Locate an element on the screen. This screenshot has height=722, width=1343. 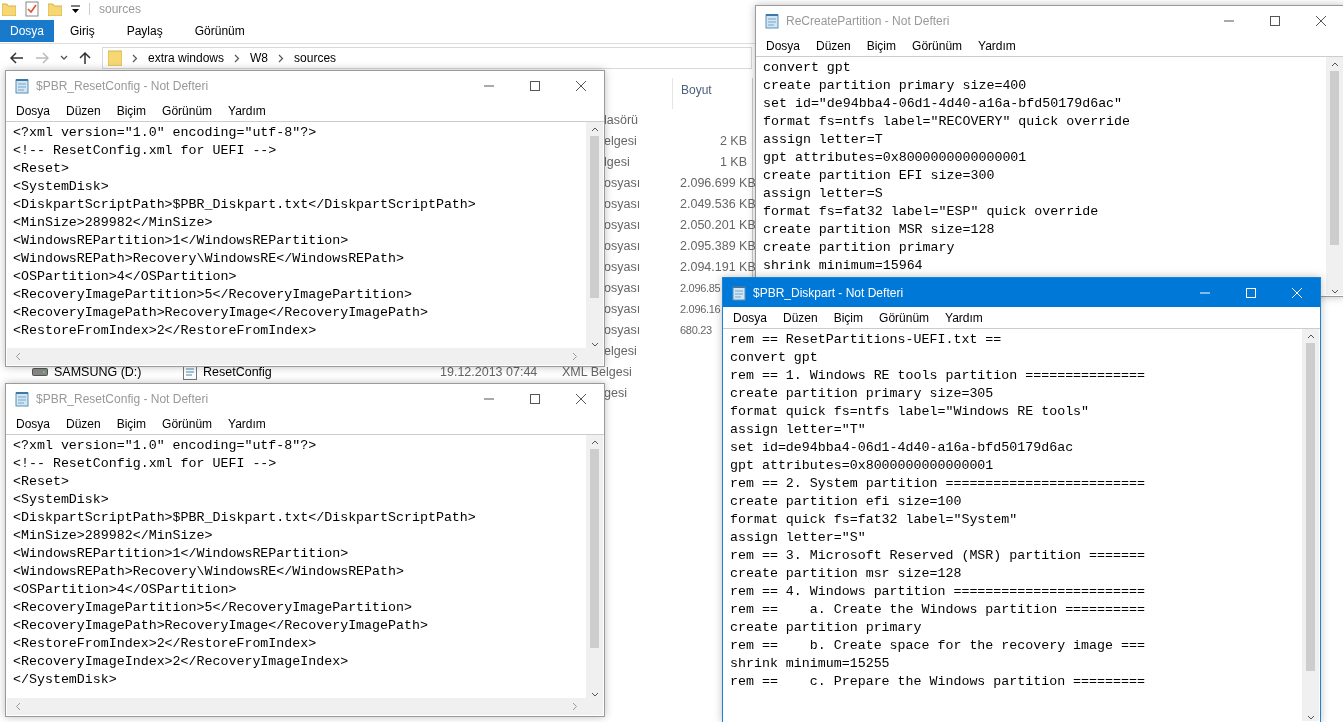
size-cell: 2.096.85 is located at coordinates (700, 287).